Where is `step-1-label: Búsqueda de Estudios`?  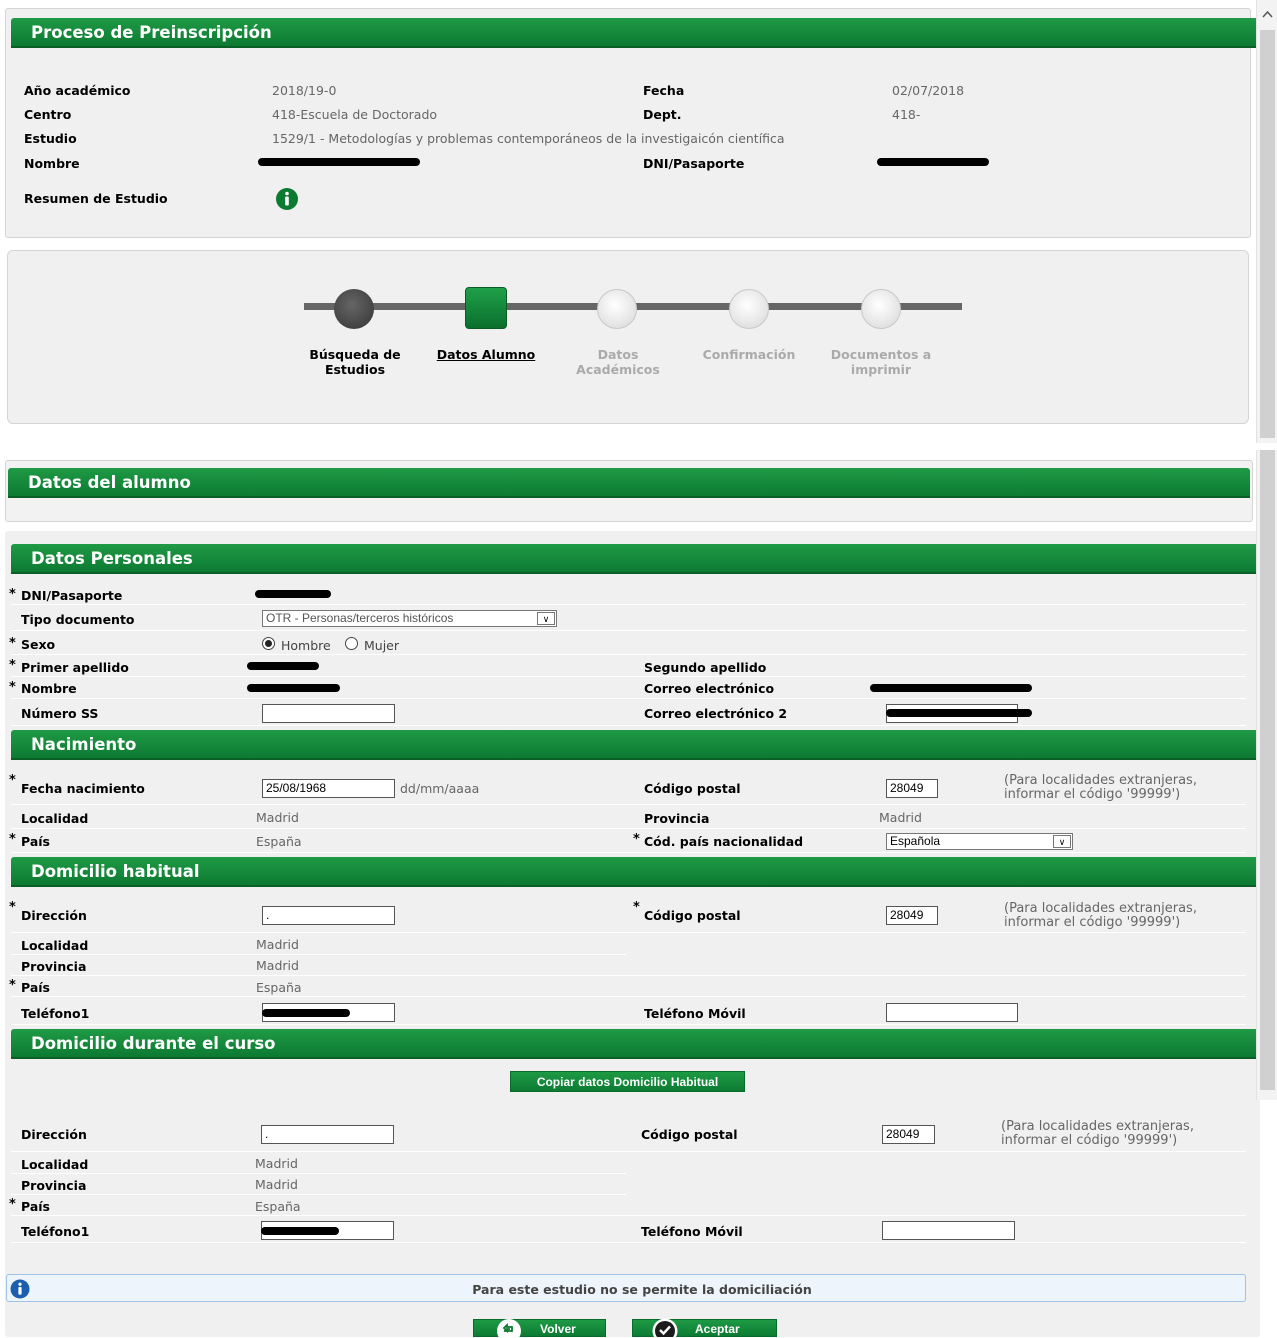
step-1-label: Búsqueda de Estudios is located at coordinates (355, 362).